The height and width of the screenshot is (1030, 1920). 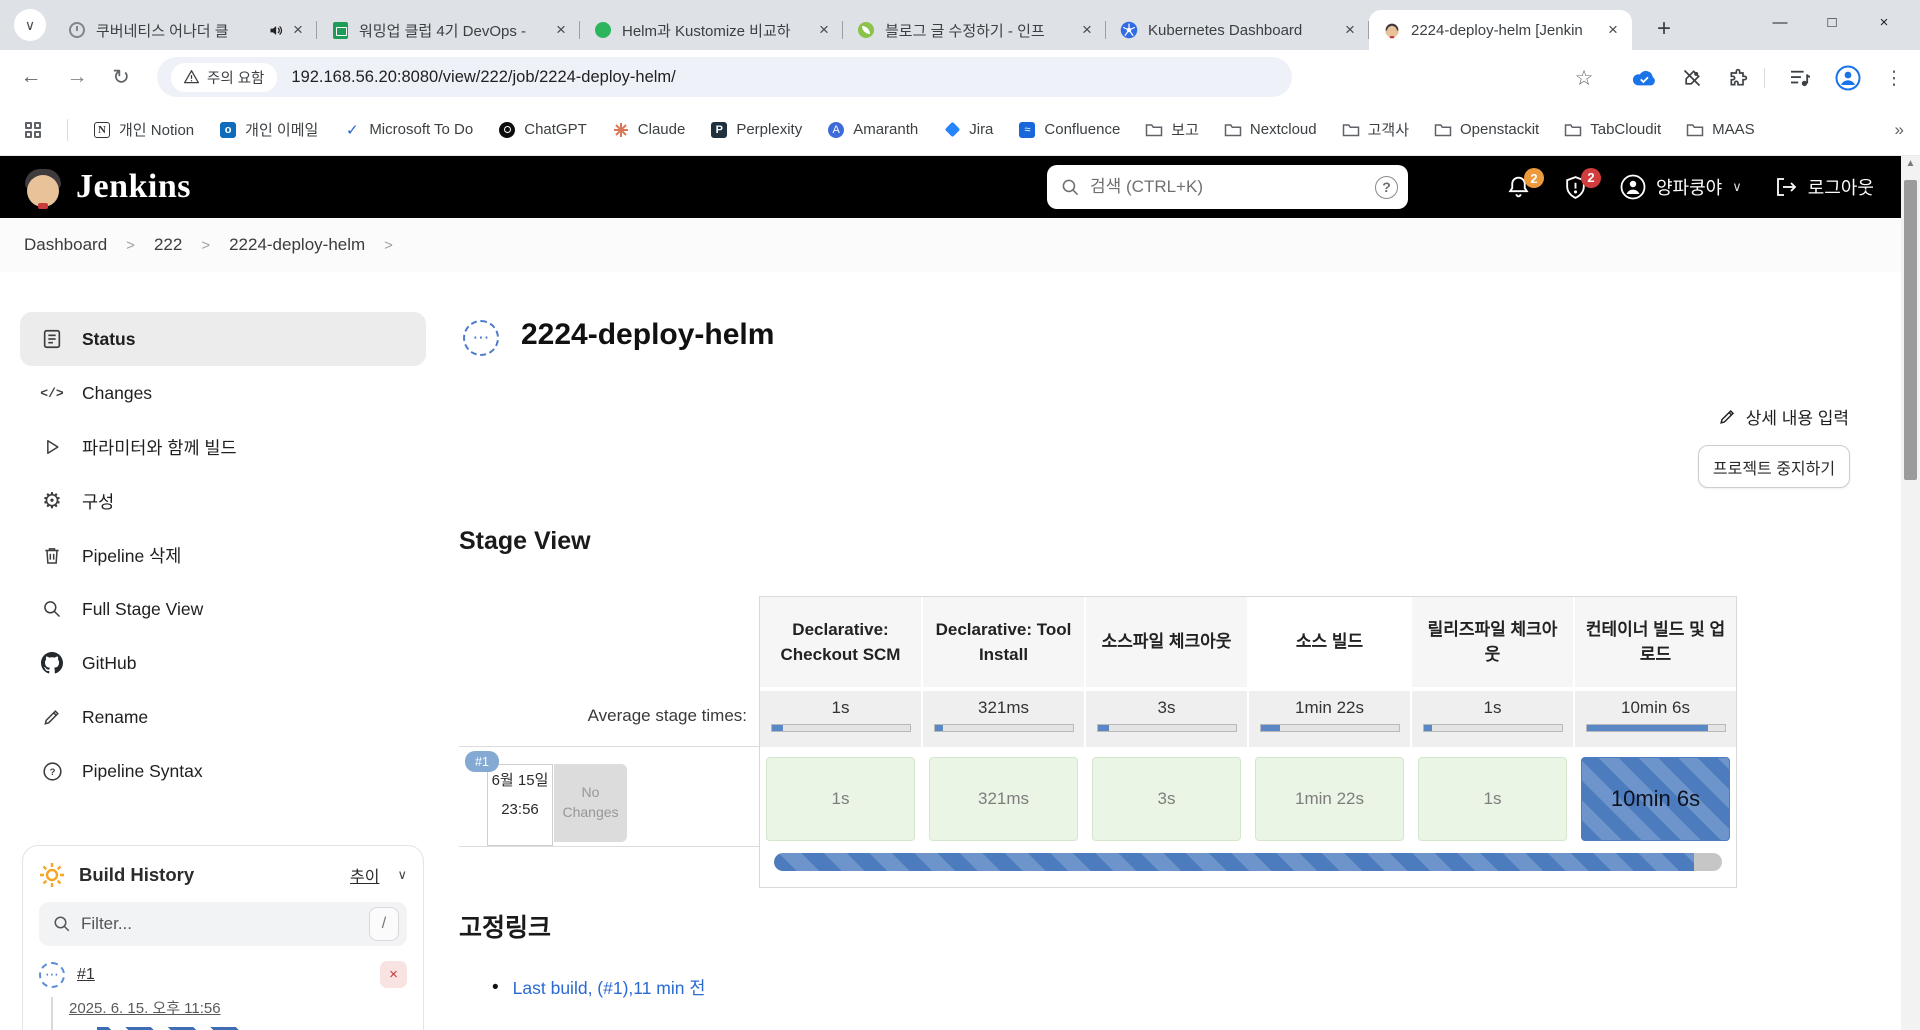 I want to click on bookmark-folder-openstackit: Openstackit, so click(x=1486, y=130).